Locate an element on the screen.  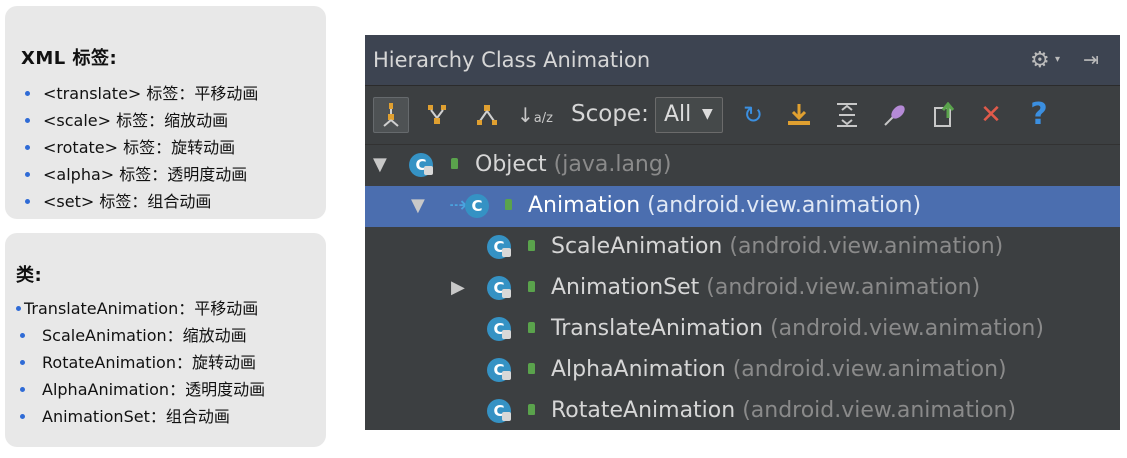
help-button: ? is located at coordinates (1039, 115).